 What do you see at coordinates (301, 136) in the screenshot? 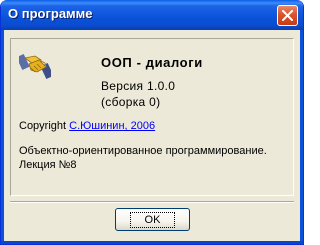
I see `window-border-right` at bounding box center [301, 136].